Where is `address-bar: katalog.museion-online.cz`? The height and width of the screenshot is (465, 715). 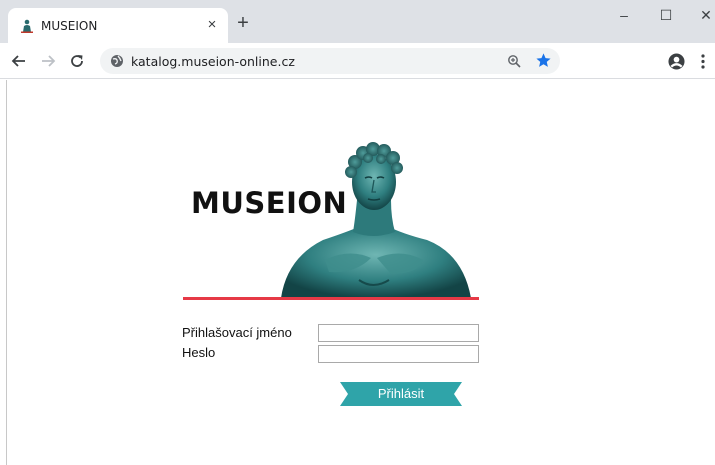
address-bar: katalog.museion-online.cz is located at coordinates (330, 61).